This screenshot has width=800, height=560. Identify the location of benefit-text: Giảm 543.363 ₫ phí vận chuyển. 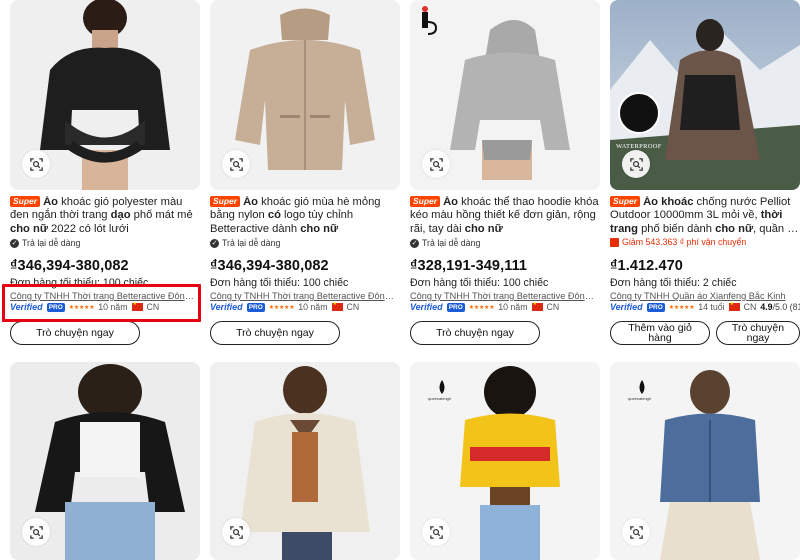
(684, 242).